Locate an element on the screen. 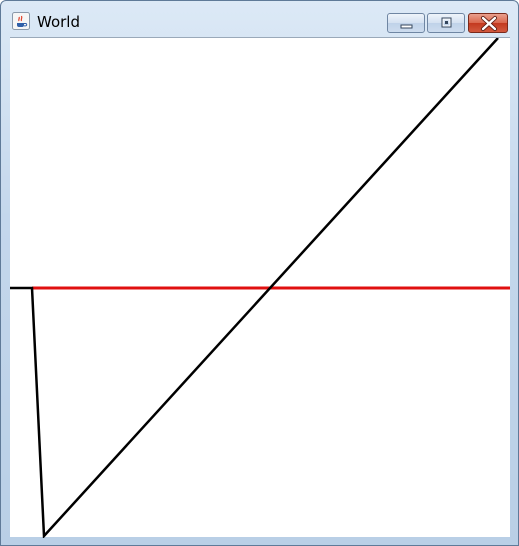  title-bar: World is located at coordinates (259, 19).